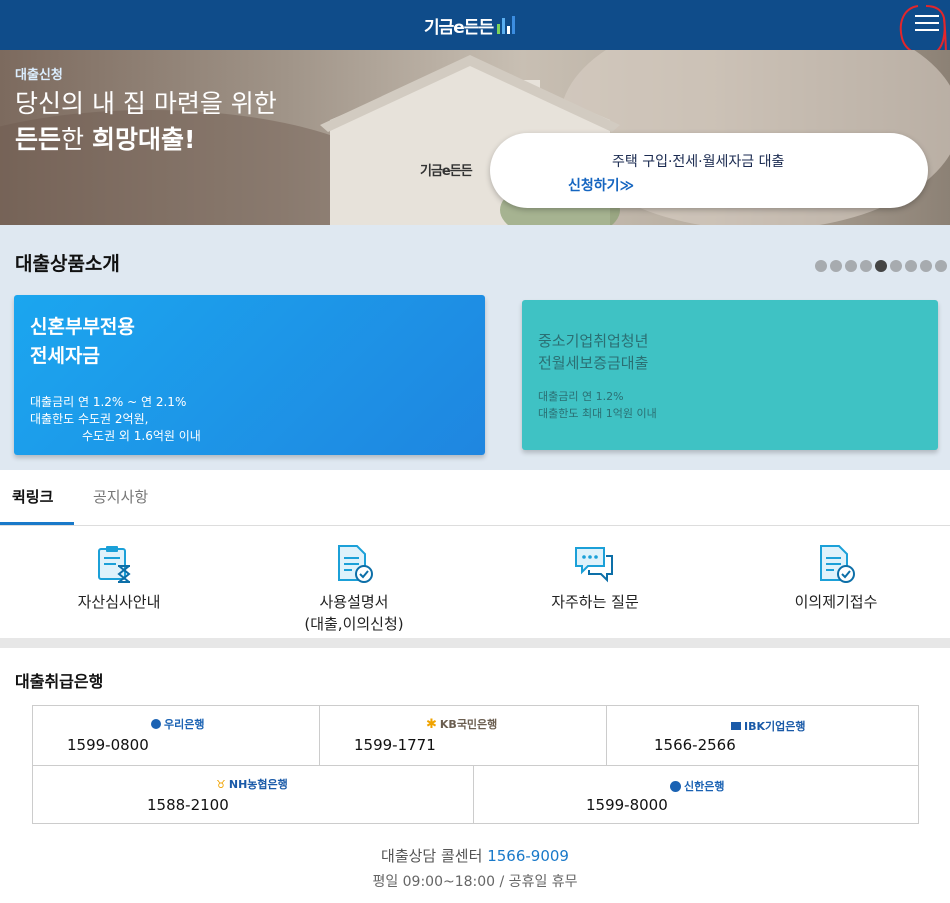 This screenshot has height=903, width=950. I want to click on nh-logo-icon: ♉, so click(221, 784).